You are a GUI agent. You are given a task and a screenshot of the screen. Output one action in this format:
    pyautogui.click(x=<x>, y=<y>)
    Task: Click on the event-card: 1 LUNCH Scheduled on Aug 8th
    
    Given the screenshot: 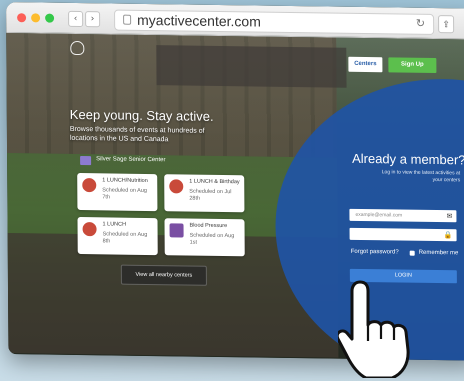 What is the action you would take?
    pyautogui.click(x=117, y=236)
    